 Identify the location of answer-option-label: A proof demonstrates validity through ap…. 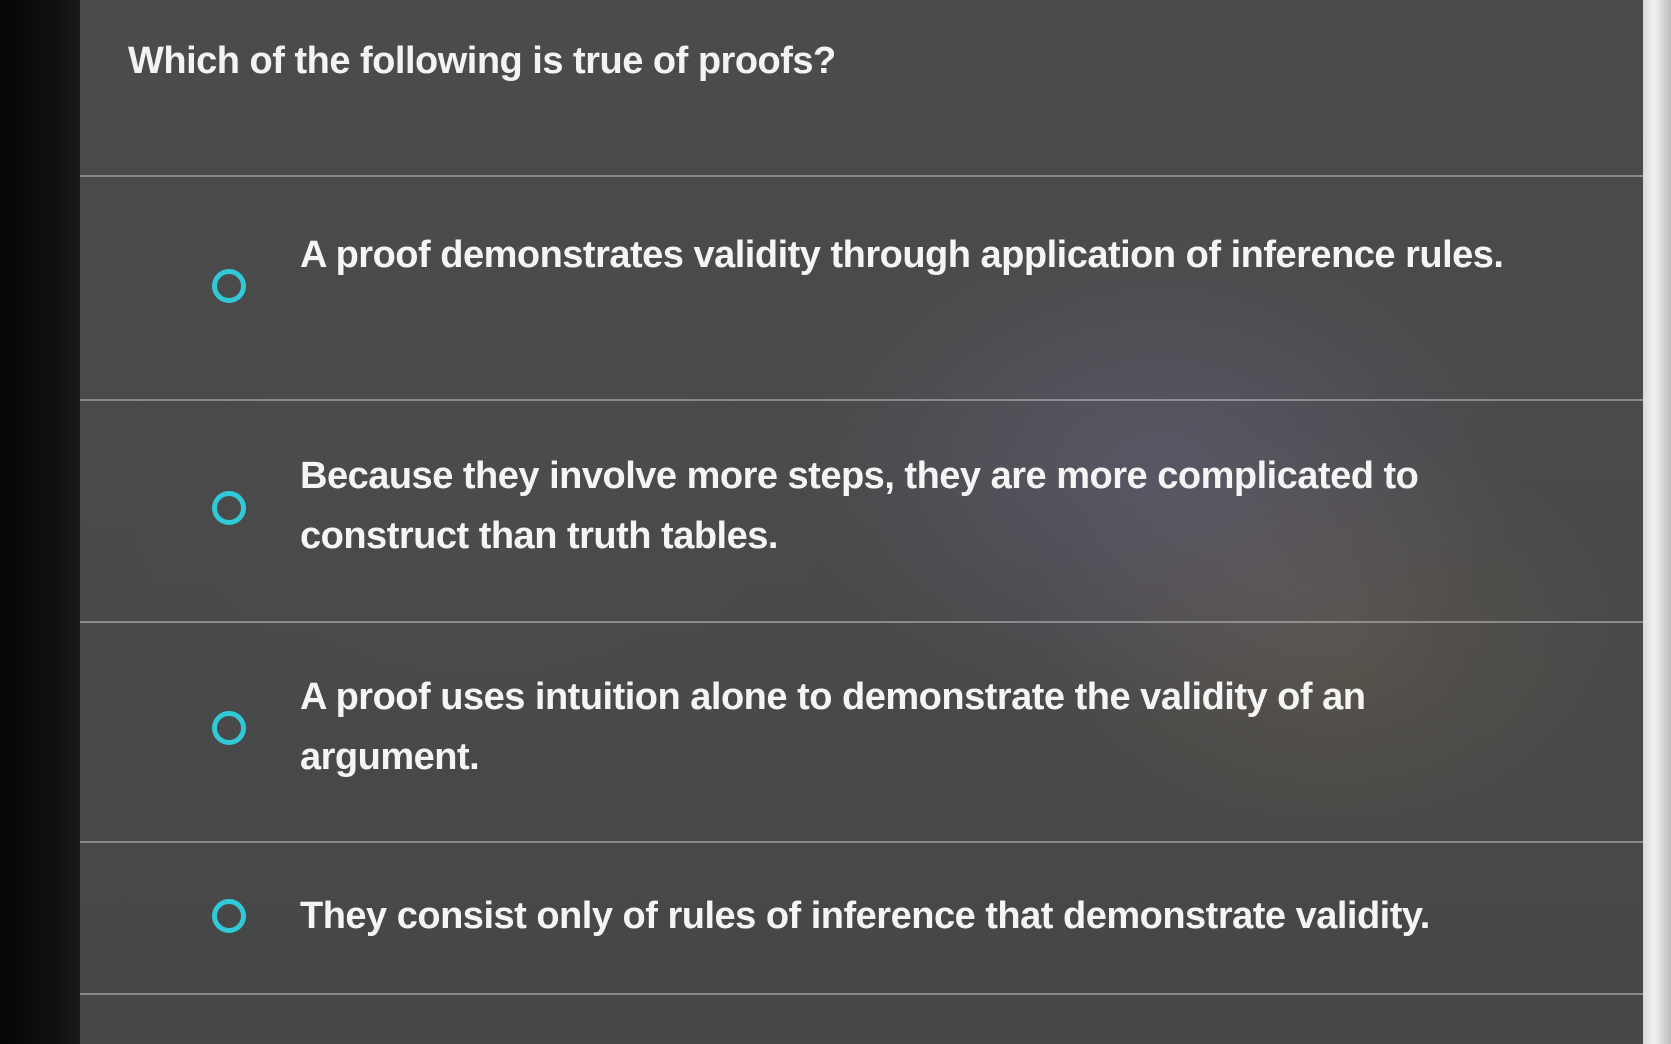
(925, 255).